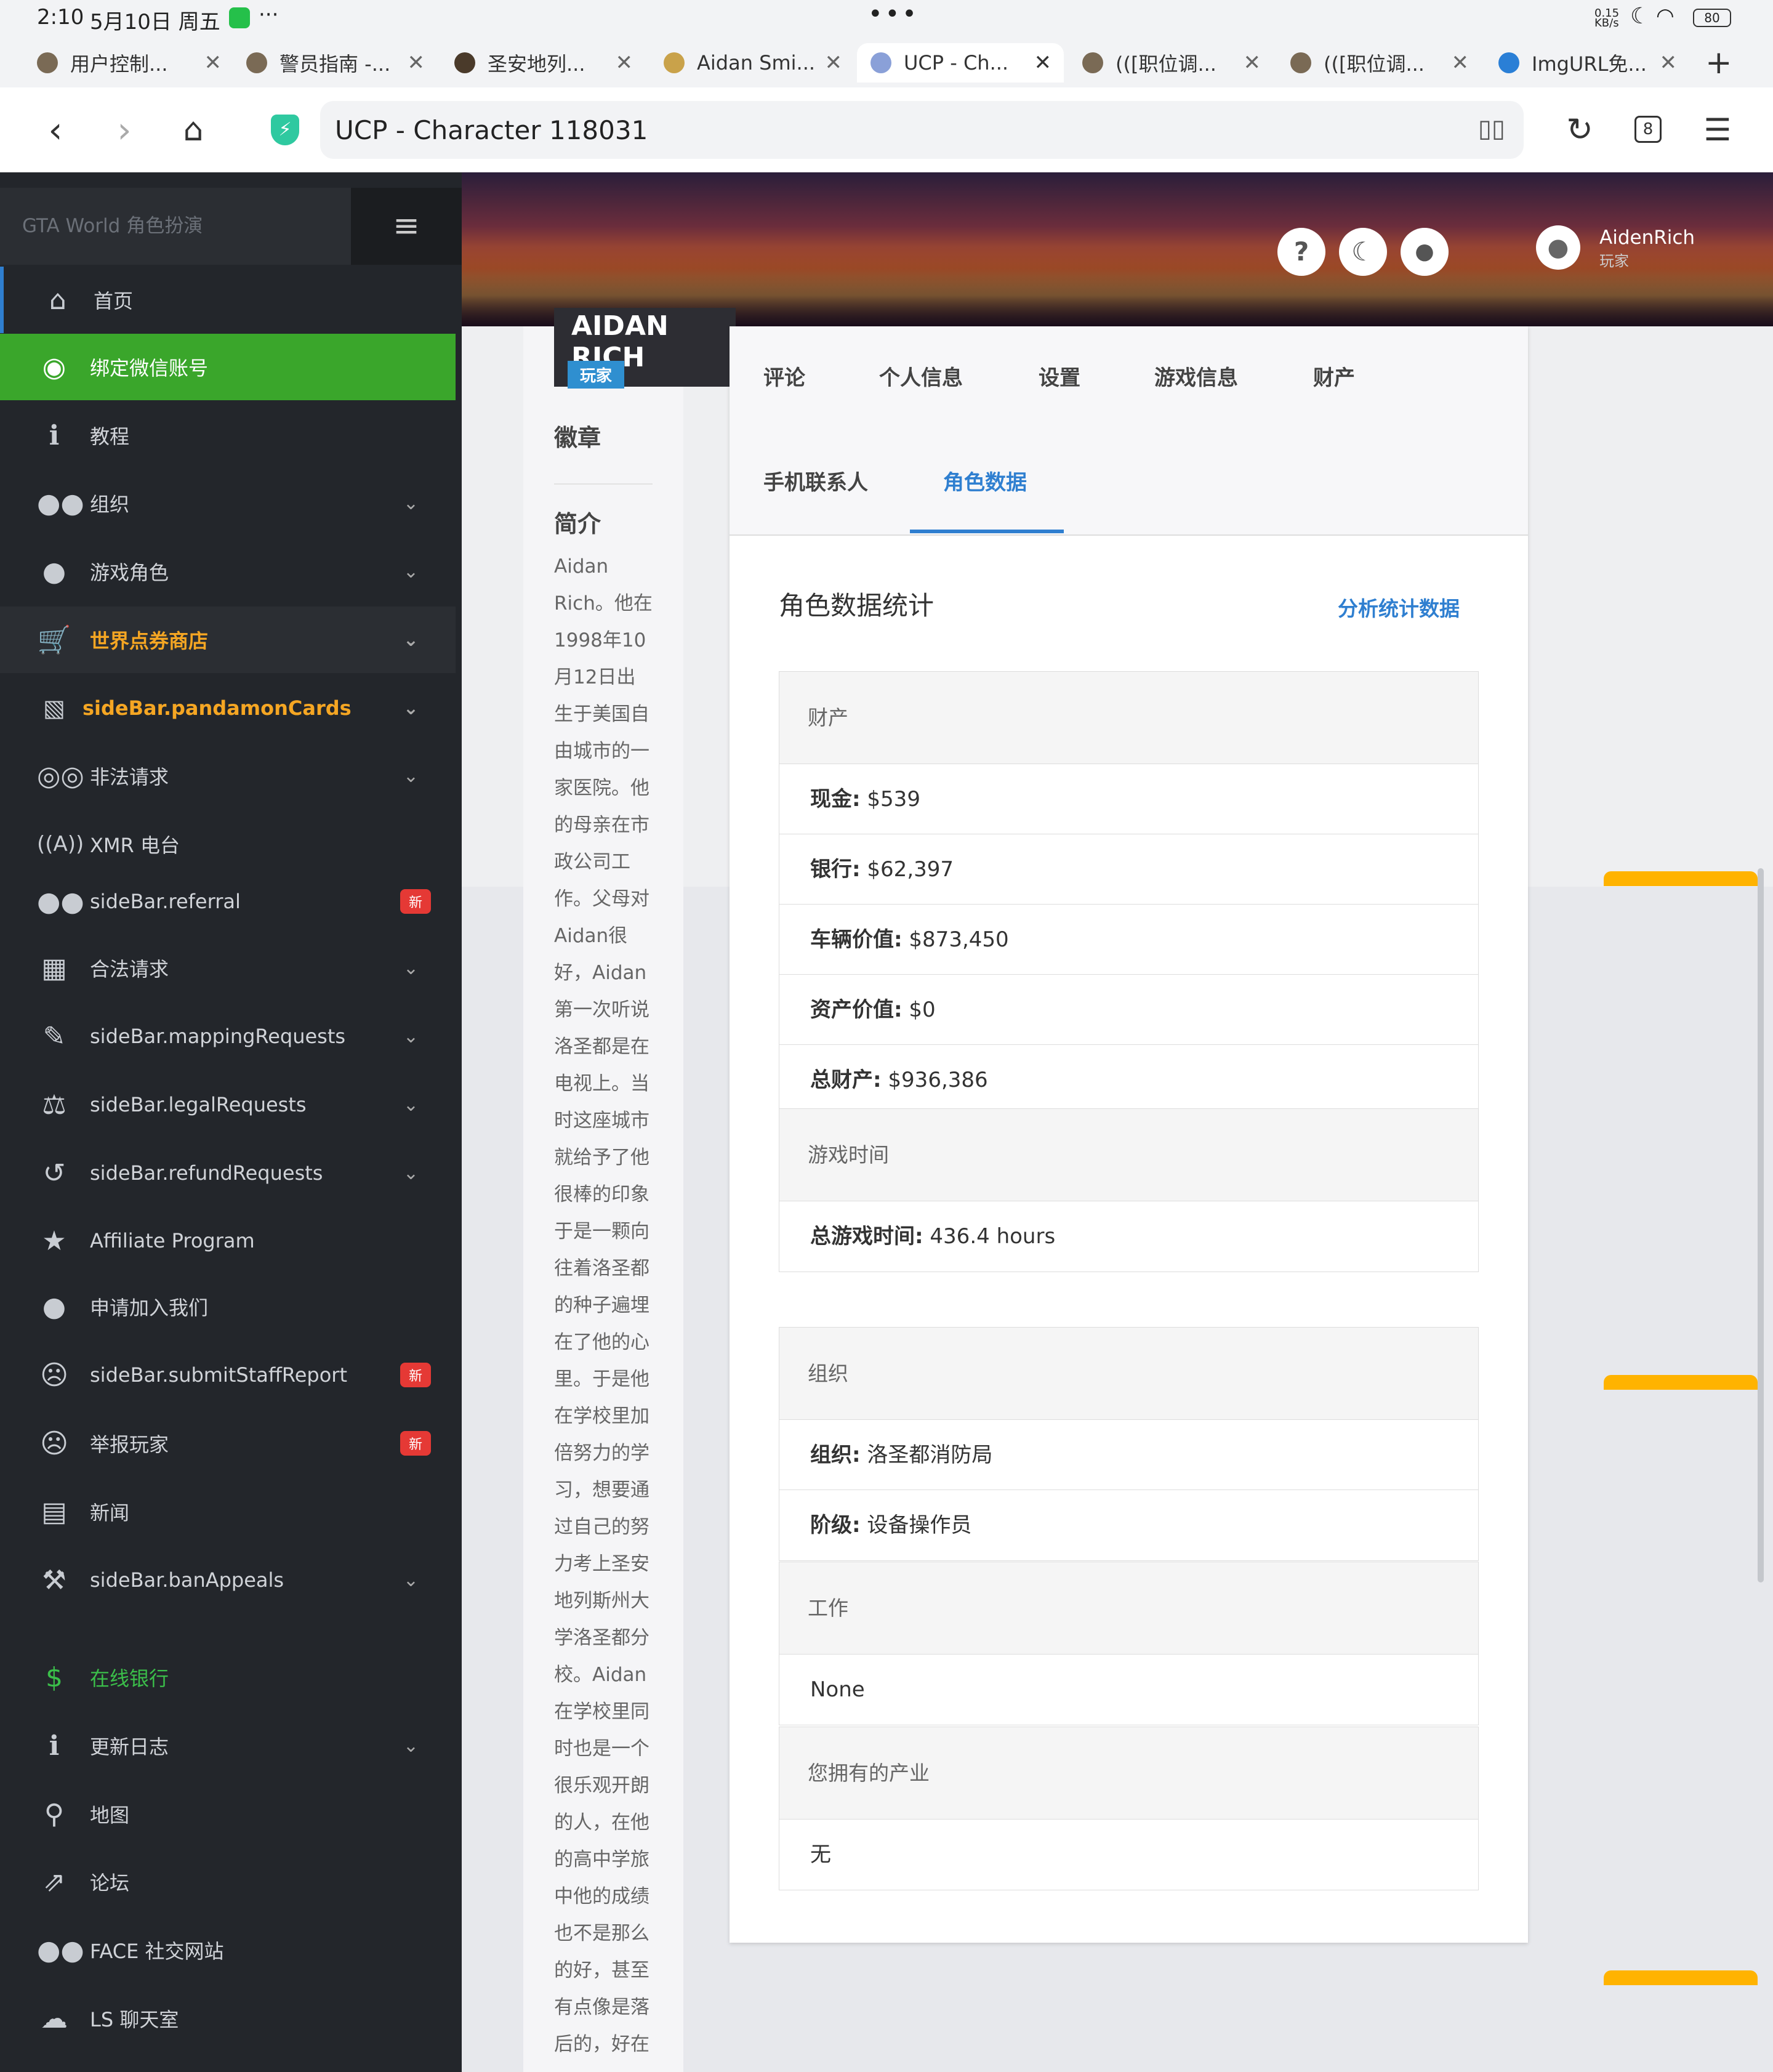  What do you see at coordinates (175, 226) in the screenshot?
I see `brand-title: GTA World 角色扮演` at bounding box center [175, 226].